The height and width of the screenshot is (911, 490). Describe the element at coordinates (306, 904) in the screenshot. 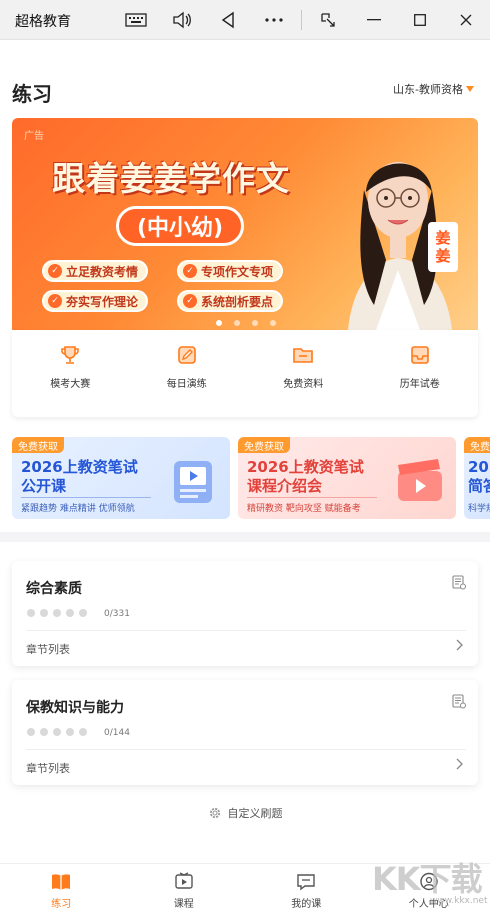

I see `nav-label: 我的课` at that location.